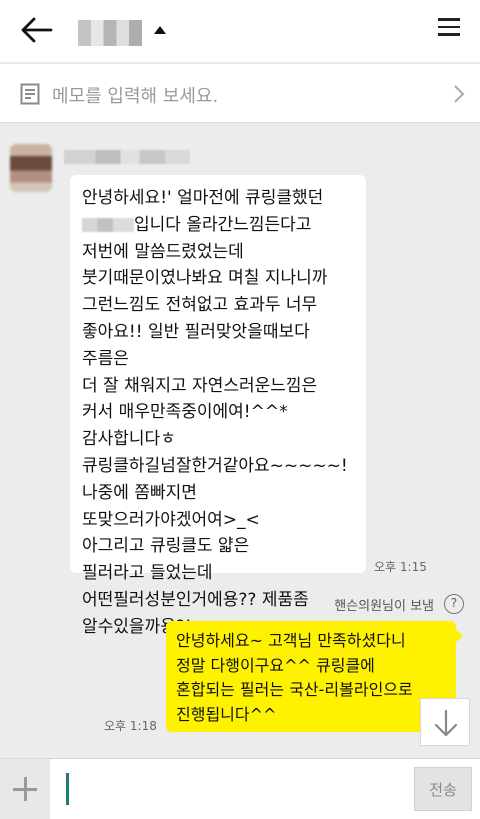 The image size is (480, 819). Describe the element at coordinates (110, 33) in the screenshot. I see `chat-partner-name-blurred` at that location.